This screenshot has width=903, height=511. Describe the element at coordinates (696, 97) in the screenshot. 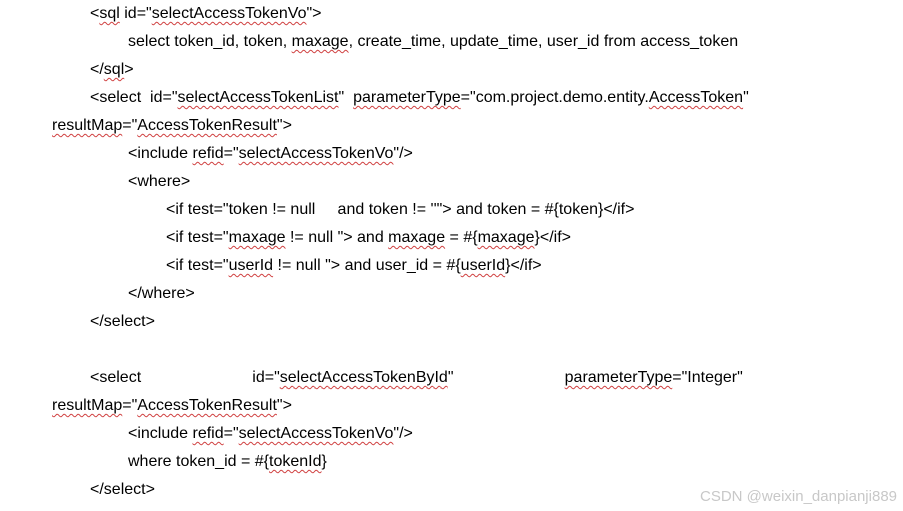

I see `spellcheck-flagged-word: AccessToken` at that location.